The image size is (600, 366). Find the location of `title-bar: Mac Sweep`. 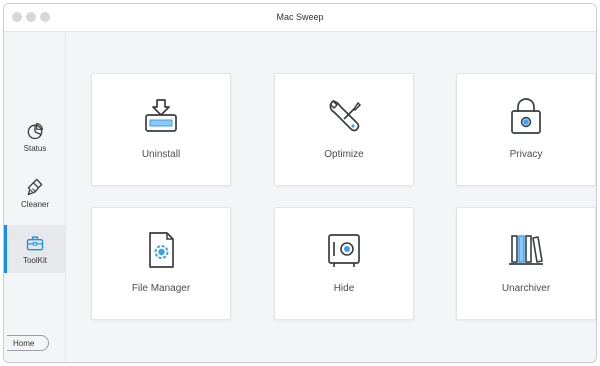

title-bar: Mac Sweep is located at coordinates (300, 18).